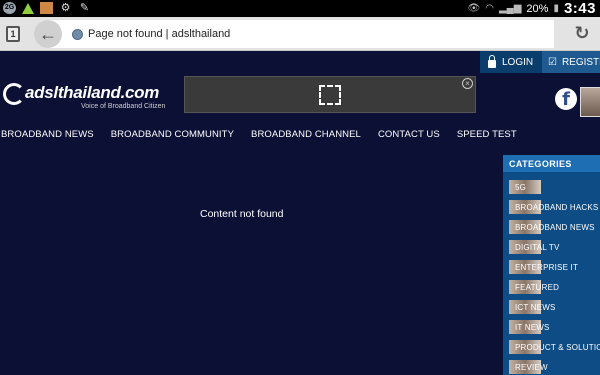 The width and height of the screenshot is (600, 375). I want to click on browser-toolbar: 1 ← Page not found | adslthailand ↻, so click(300, 34).